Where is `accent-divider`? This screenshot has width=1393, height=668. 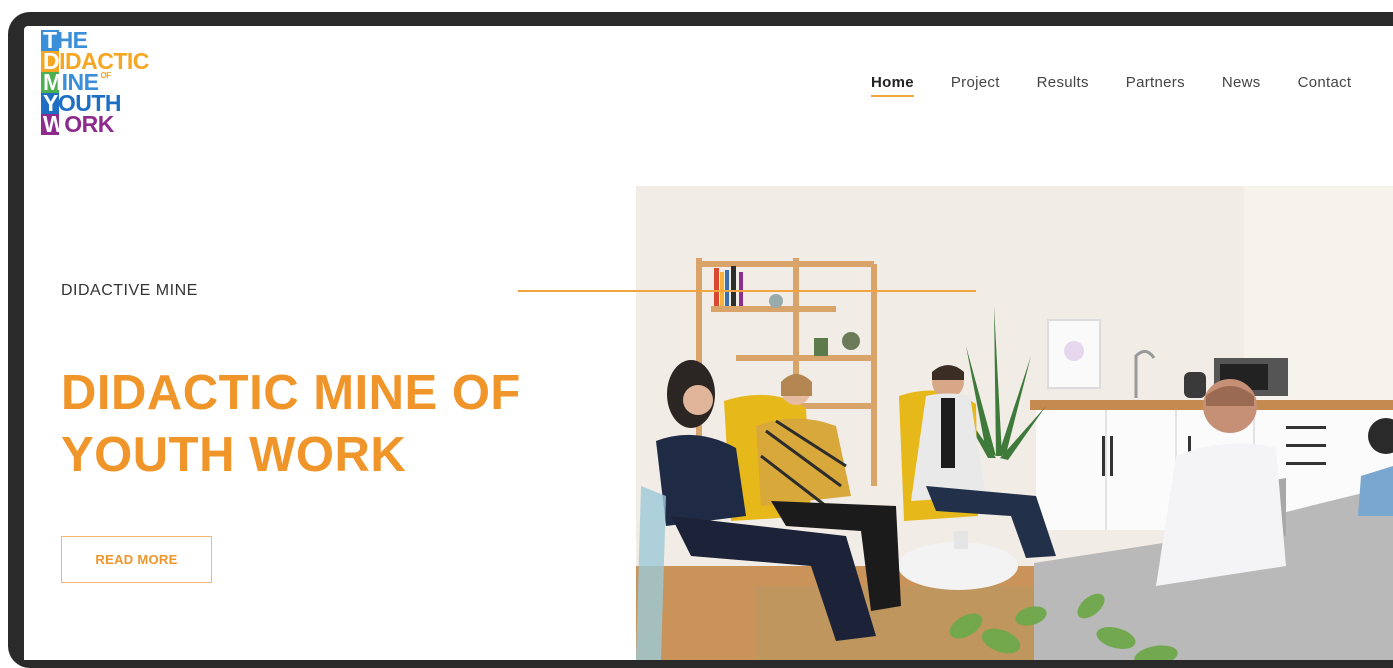 accent-divider is located at coordinates (747, 291).